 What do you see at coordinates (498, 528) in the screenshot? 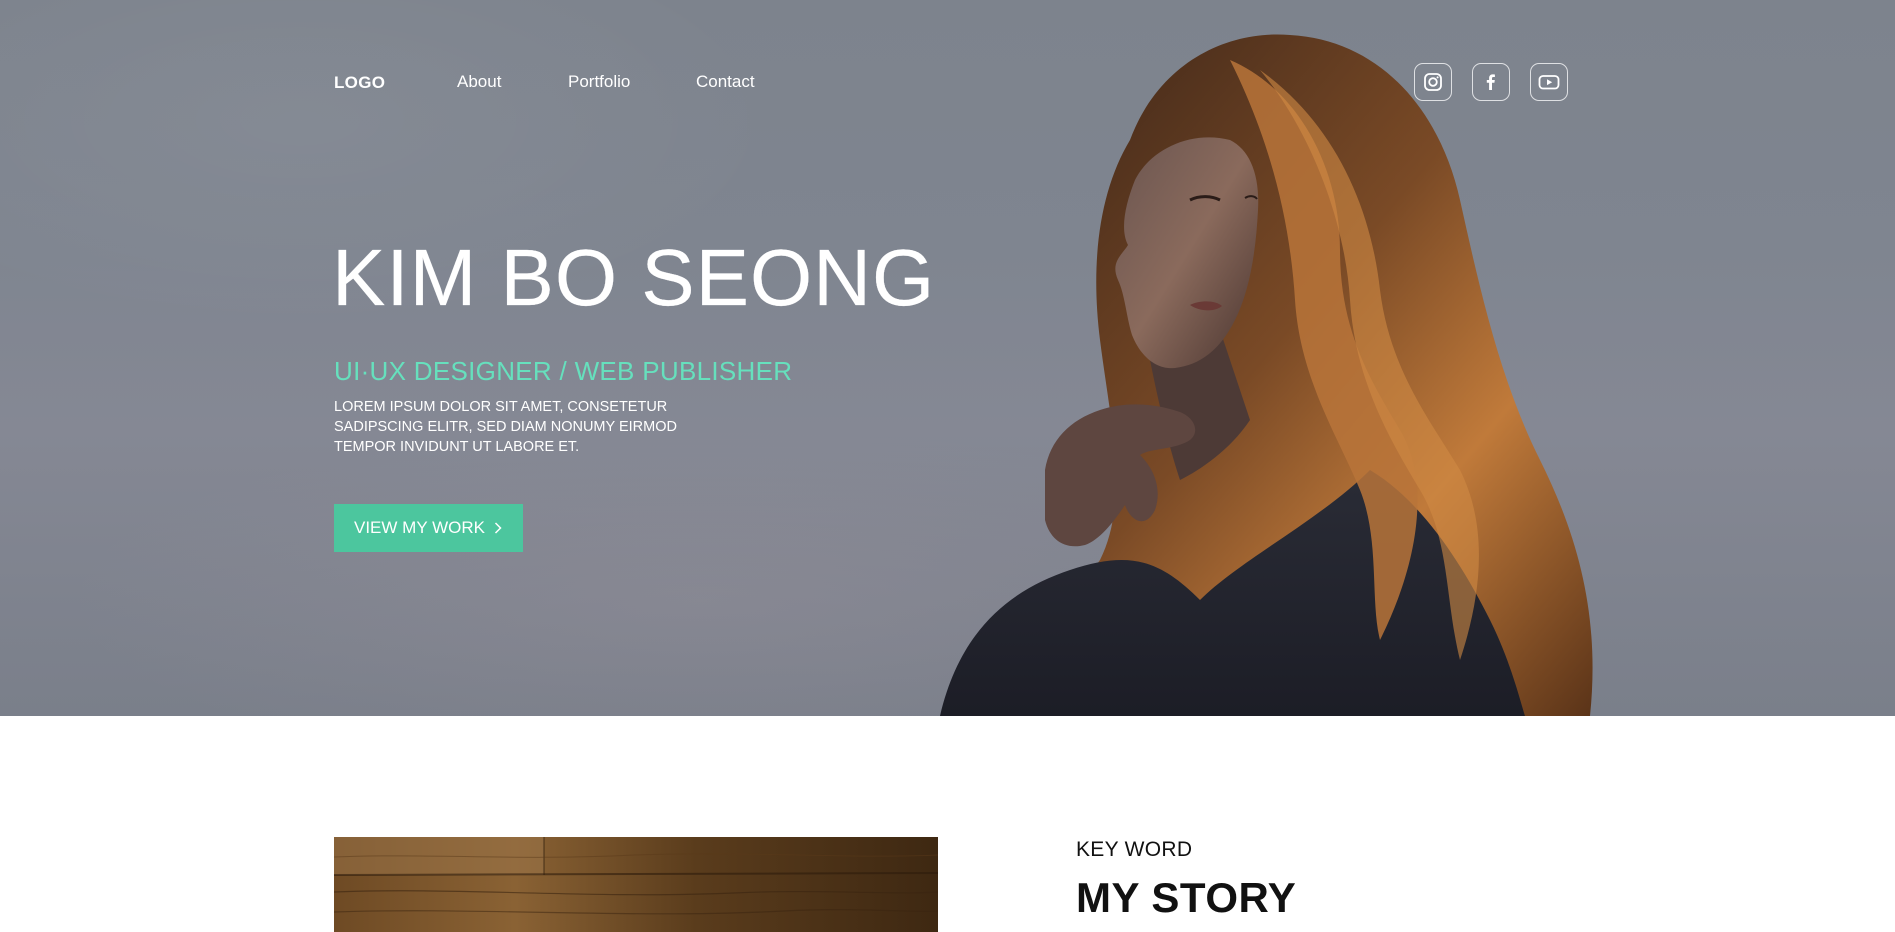
I see `chevron-right-icon` at bounding box center [498, 528].